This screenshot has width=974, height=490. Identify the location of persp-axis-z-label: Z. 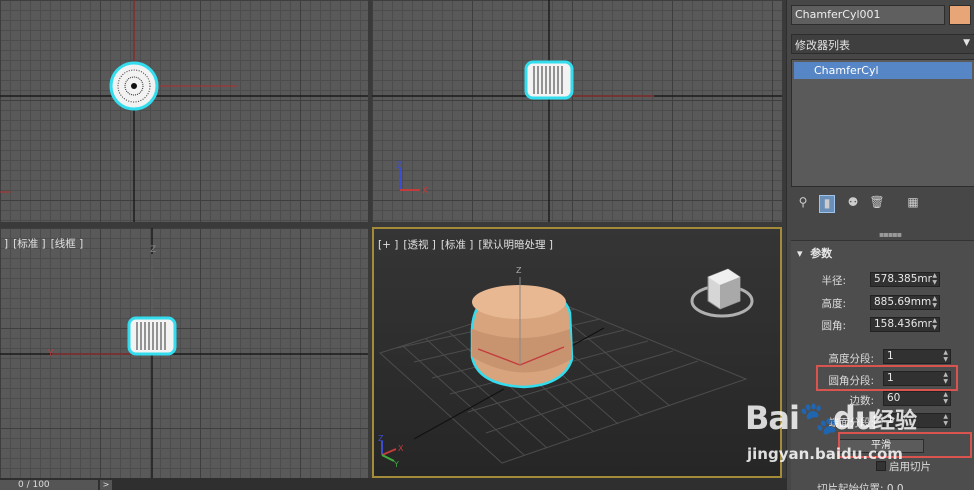
(519, 270).